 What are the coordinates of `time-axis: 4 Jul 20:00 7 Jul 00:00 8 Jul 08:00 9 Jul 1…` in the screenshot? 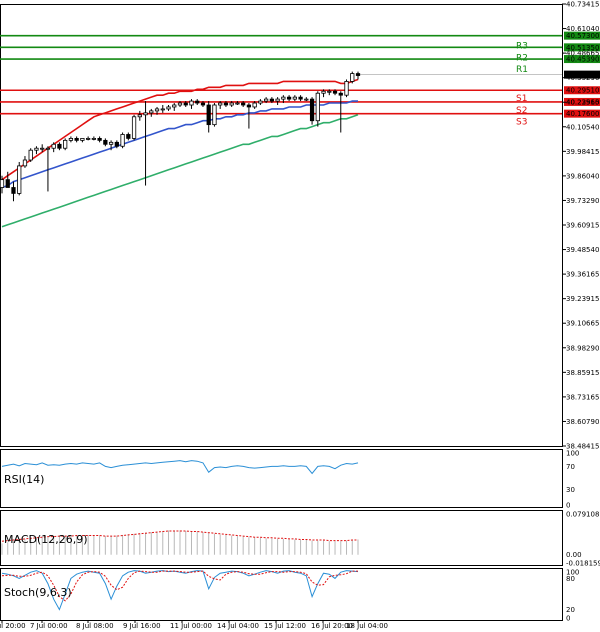 It's located at (194, 625).